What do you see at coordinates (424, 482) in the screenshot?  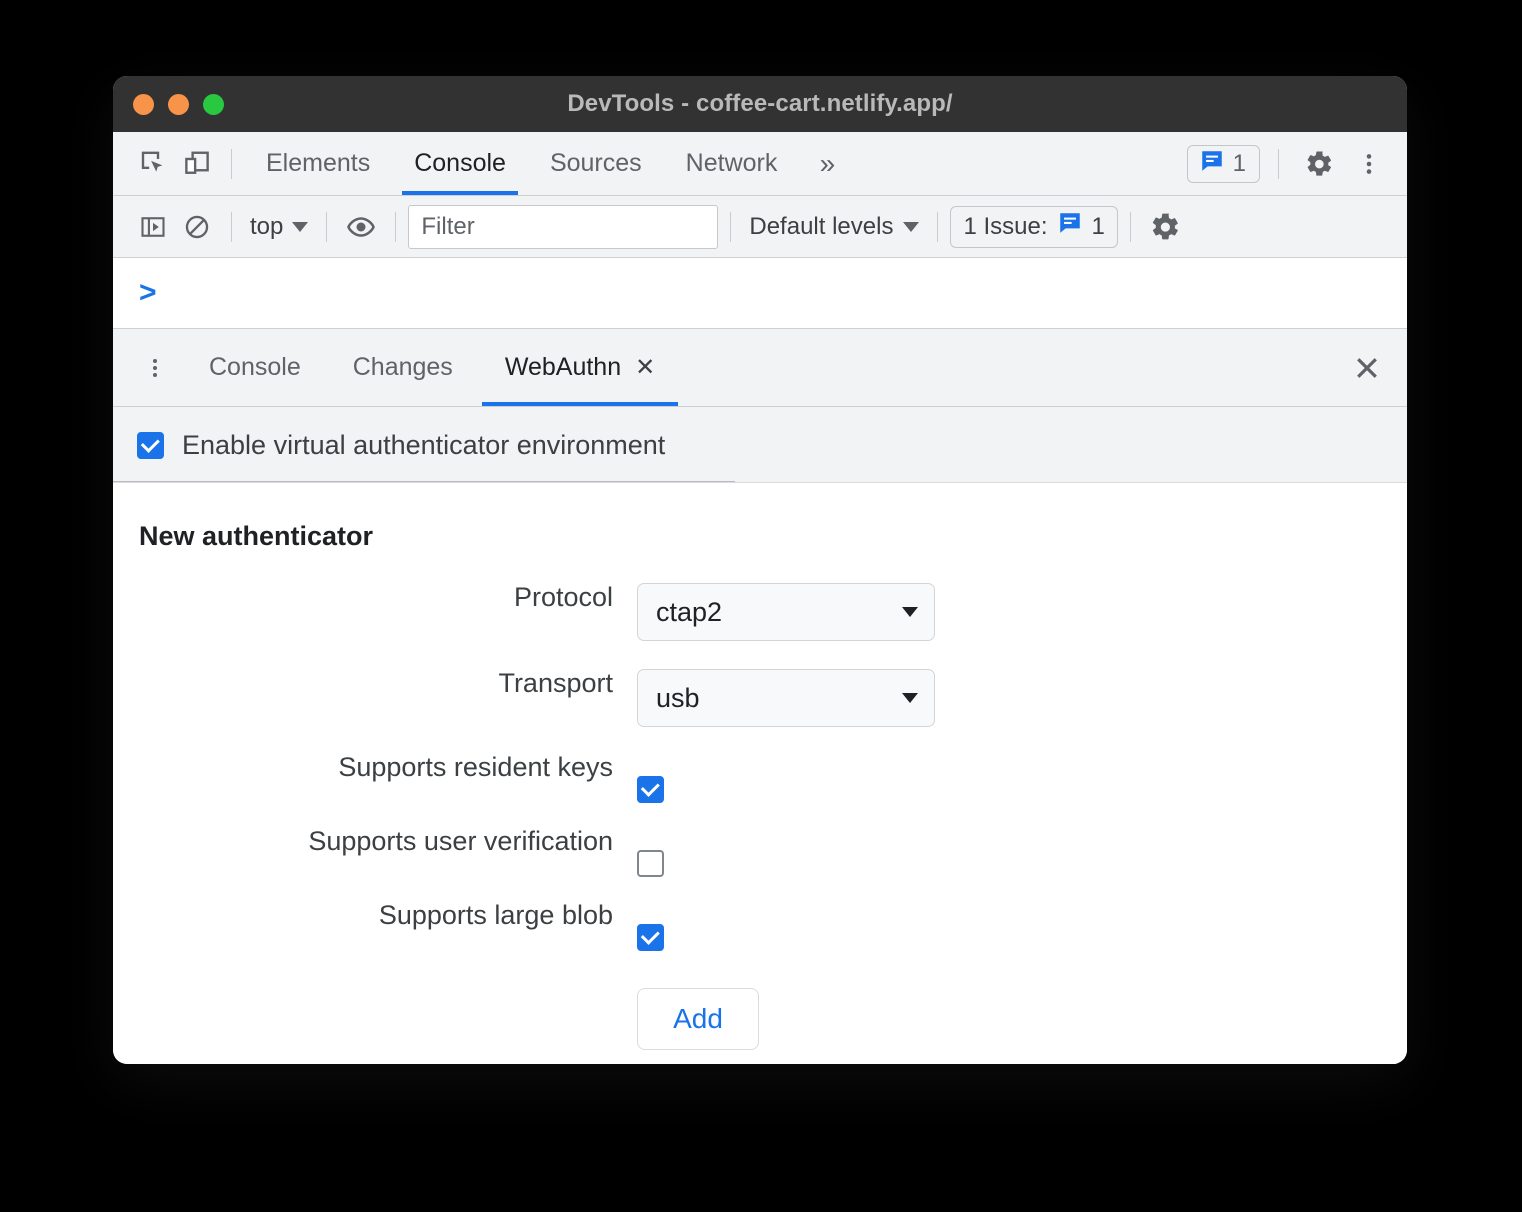 I see `enable-row-underline` at bounding box center [424, 482].